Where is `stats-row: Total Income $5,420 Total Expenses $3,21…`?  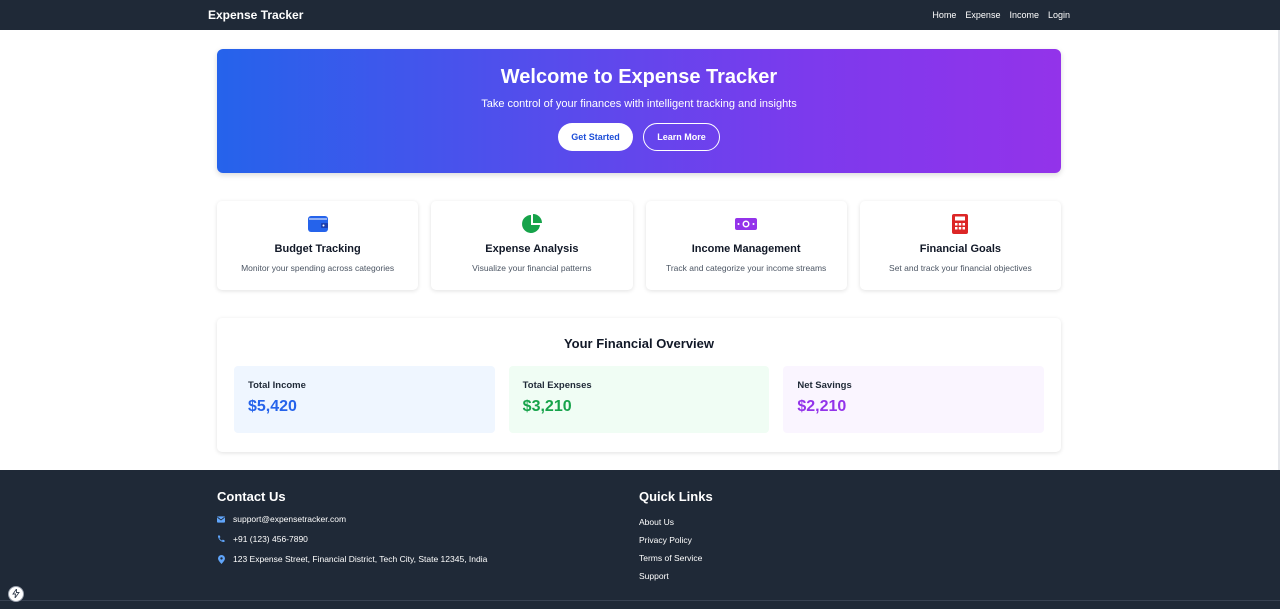 stats-row: Total Income $5,420 Total Expenses $3,21… is located at coordinates (639, 399).